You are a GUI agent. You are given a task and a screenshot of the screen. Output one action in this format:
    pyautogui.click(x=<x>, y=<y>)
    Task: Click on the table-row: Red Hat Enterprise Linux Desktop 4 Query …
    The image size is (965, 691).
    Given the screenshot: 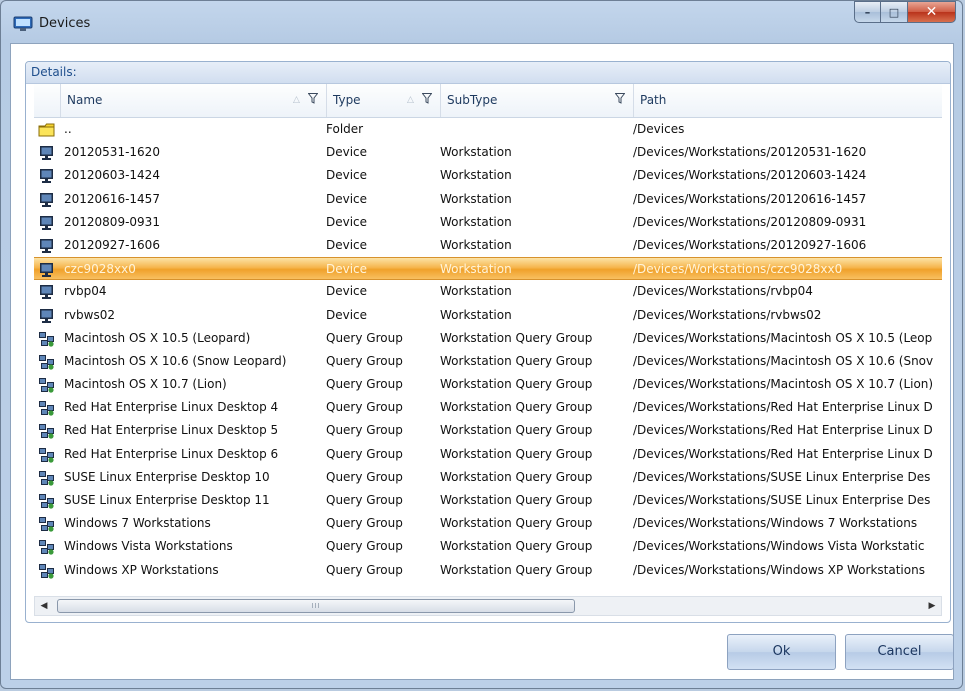 What is the action you would take?
    pyautogui.click(x=488, y=407)
    